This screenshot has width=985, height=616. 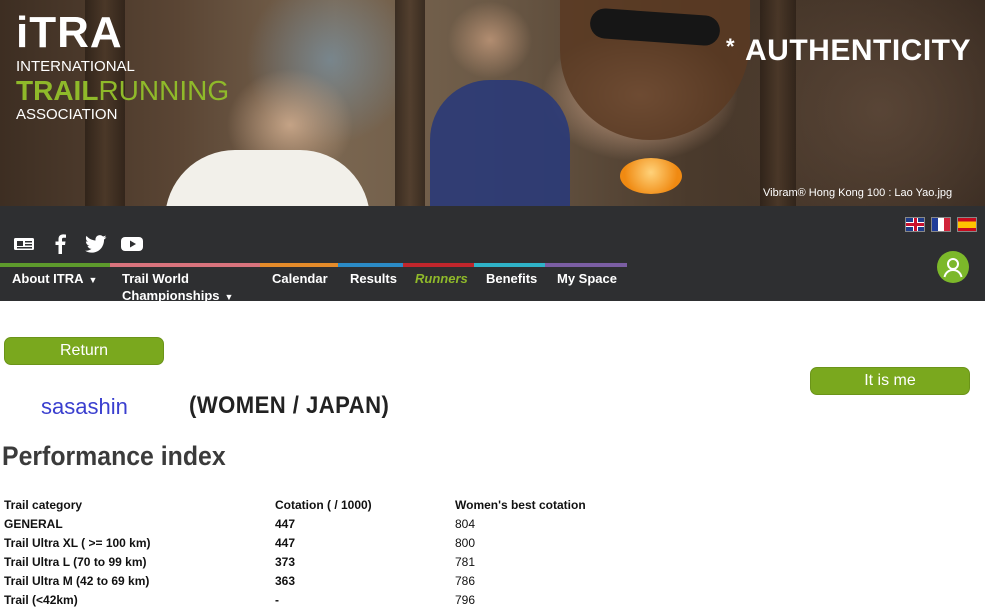 I want to click on row-best: 796, so click(x=465, y=599).